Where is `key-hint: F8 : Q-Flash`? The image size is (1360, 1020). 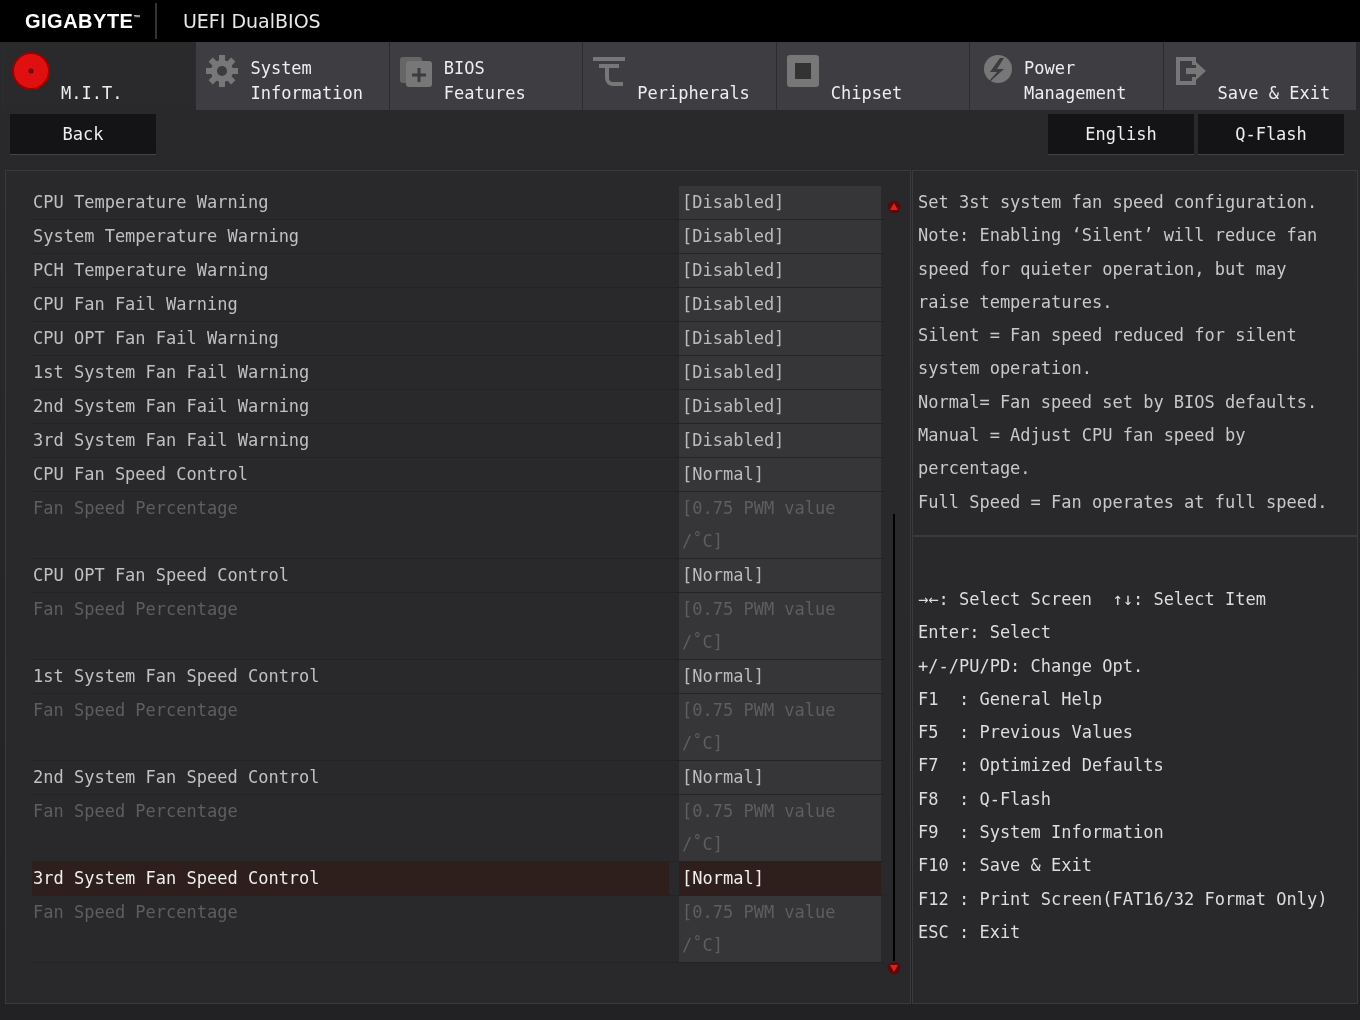 key-hint: F8 : Q-Flash is located at coordinates (985, 799).